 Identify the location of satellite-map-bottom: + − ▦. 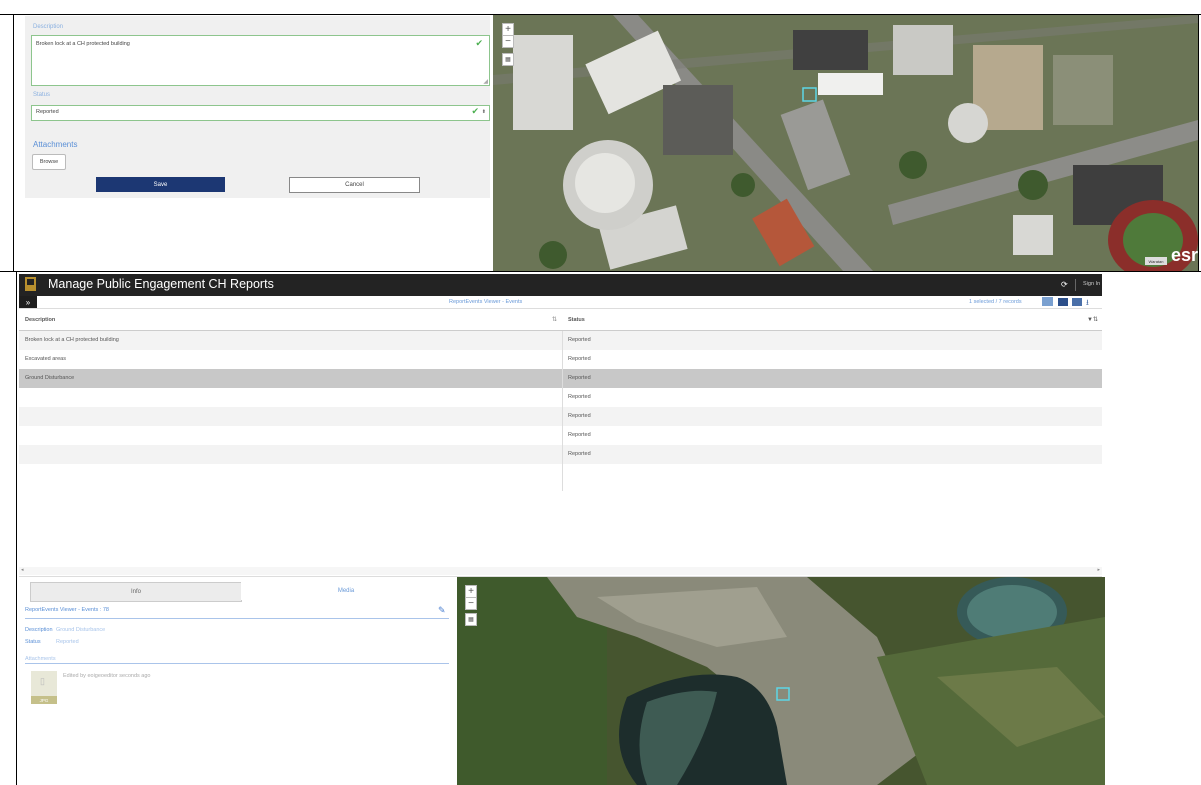
(781, 681).